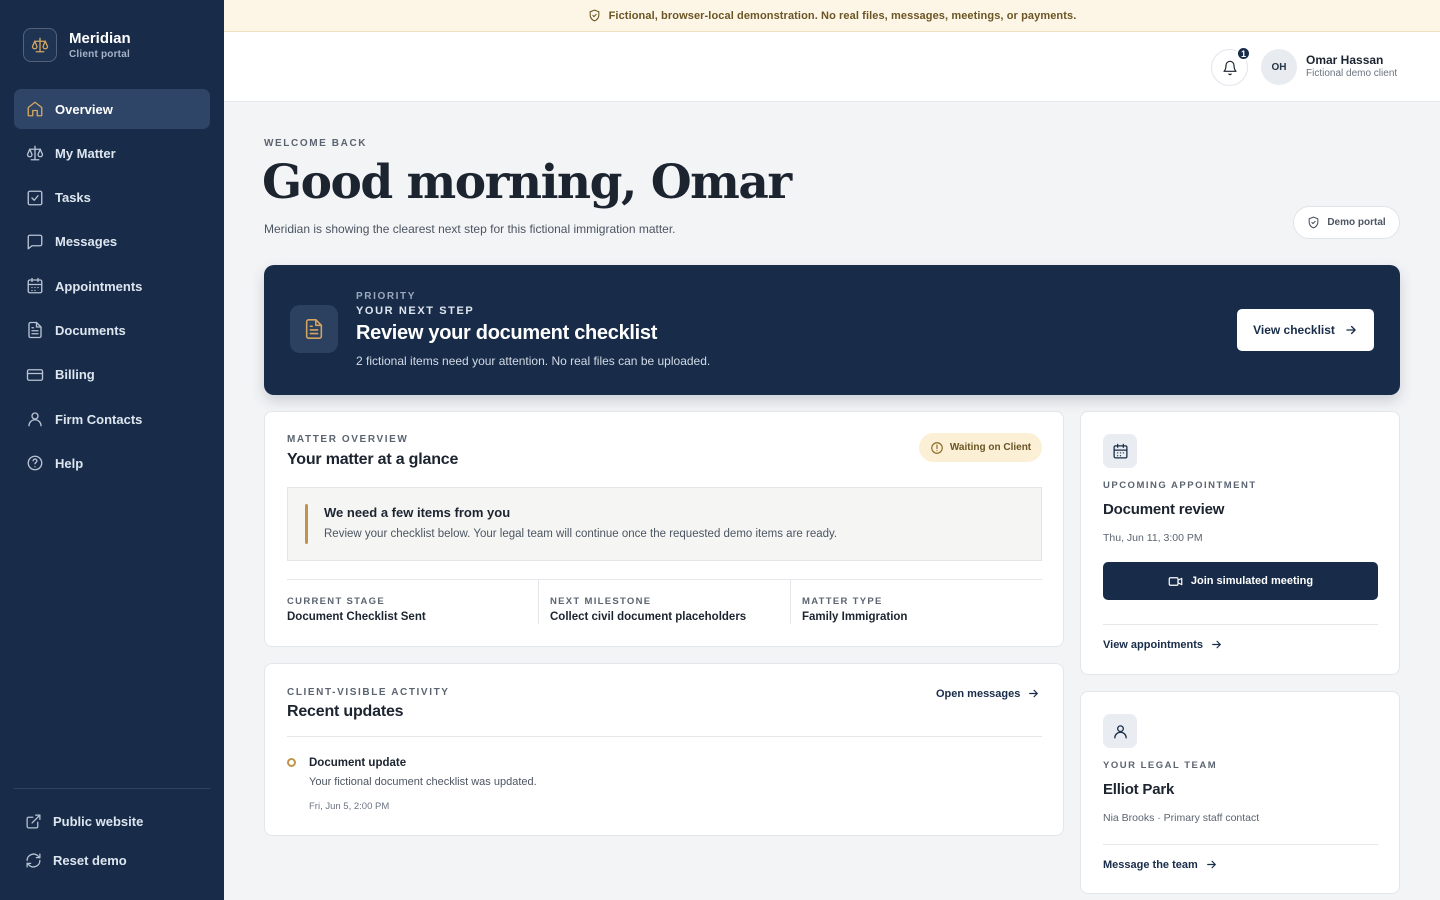 Image resolution: width=1440 pixels, height=900 pixels. Describe the element at coordinates (855, 617) in the screenshot. I see `stat-value: Family Immigration` at that location.